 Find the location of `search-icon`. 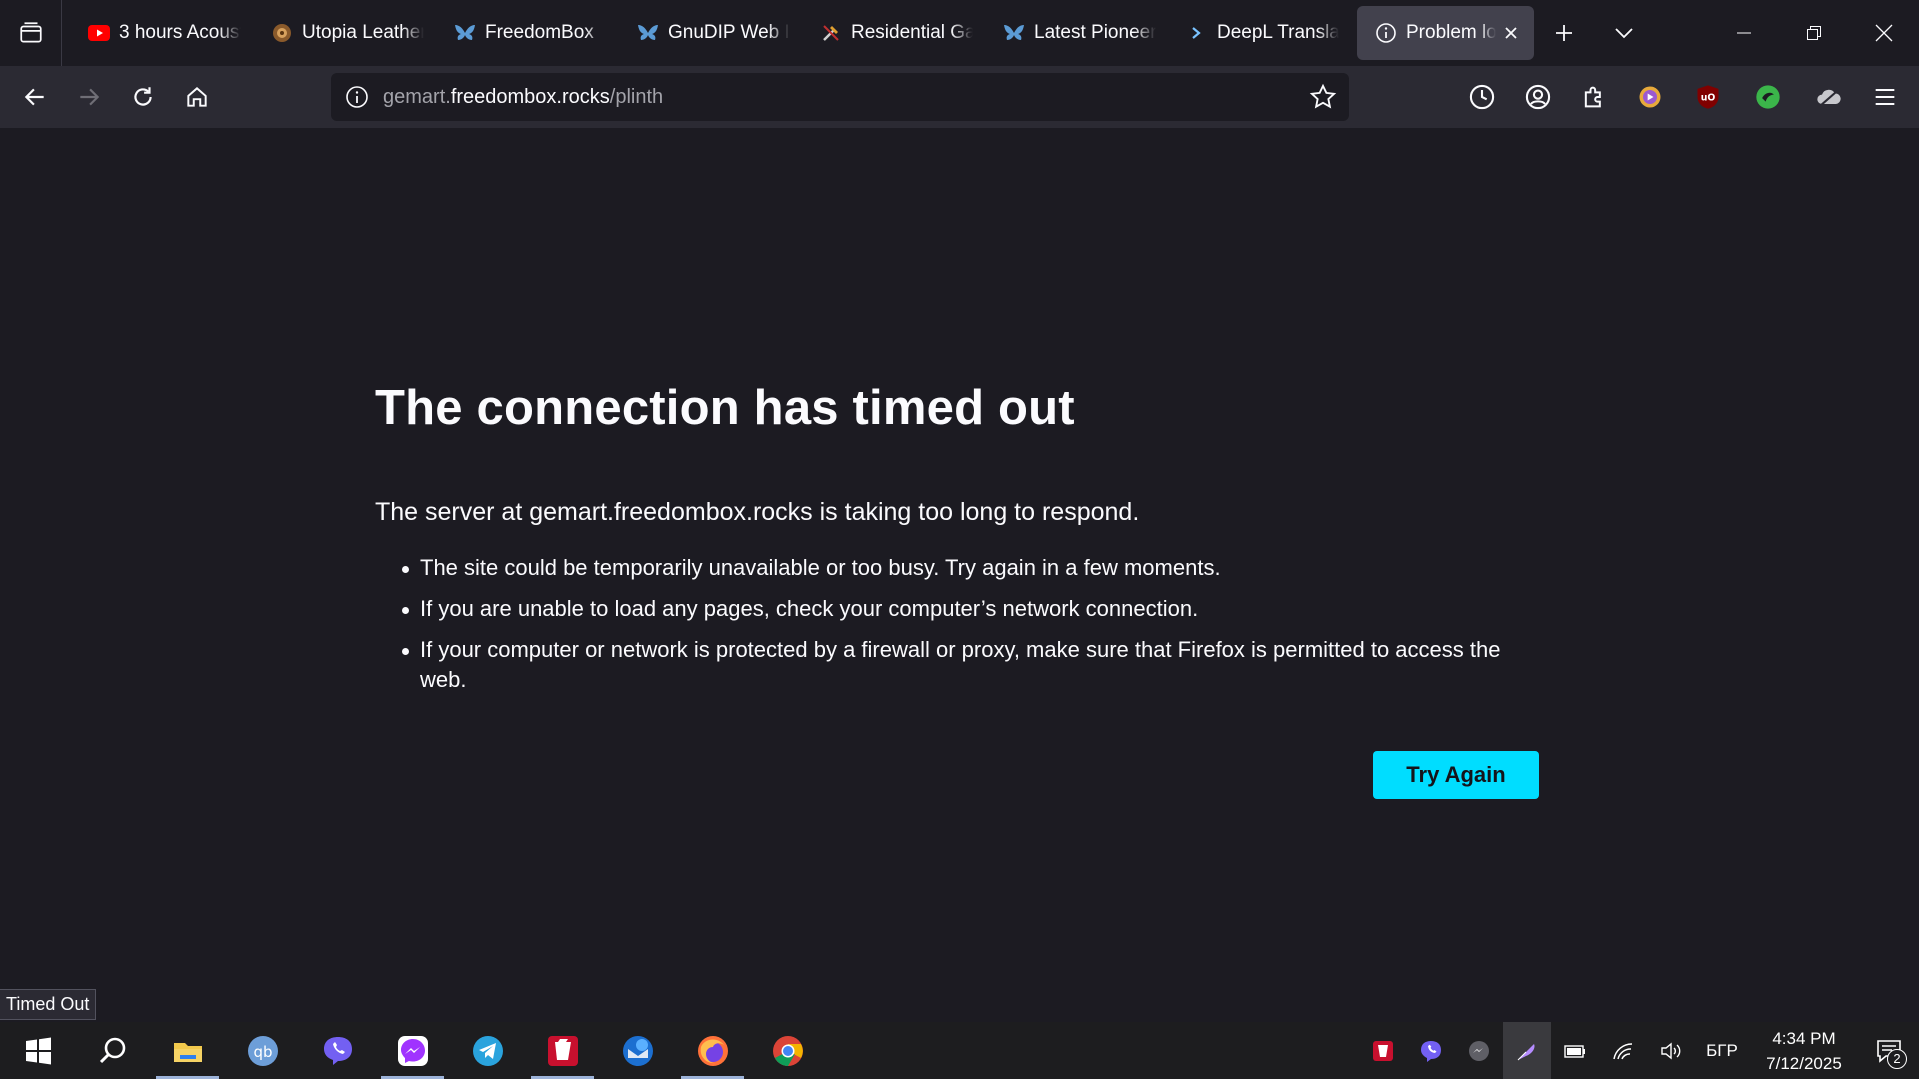

search-icon is located at coordinates (112, 1050).